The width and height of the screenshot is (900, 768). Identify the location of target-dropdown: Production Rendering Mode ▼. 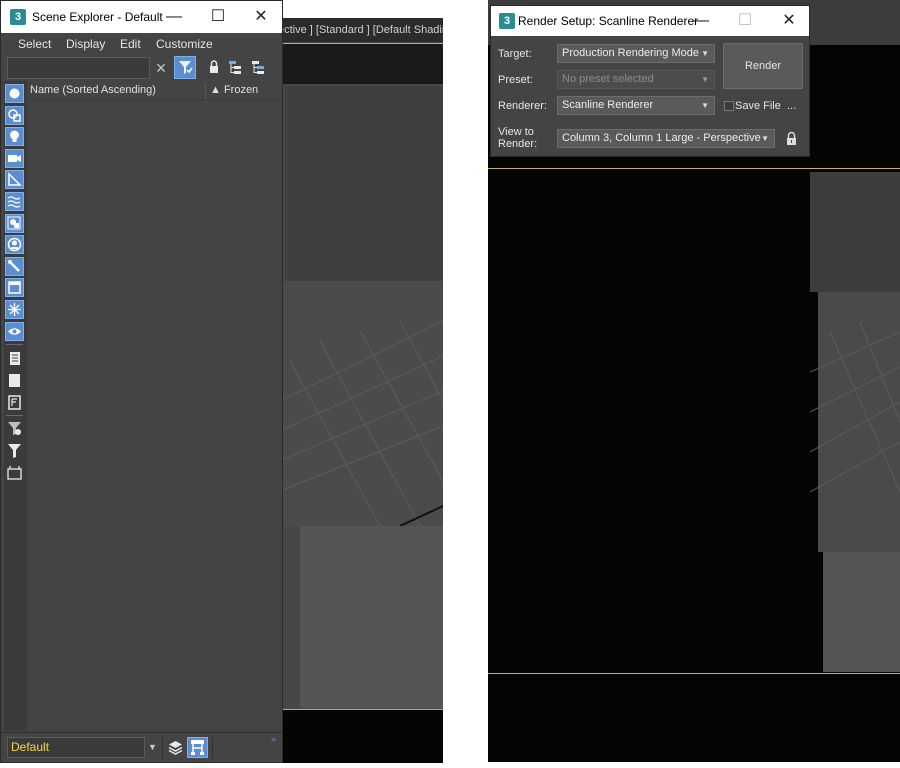
(636, 53).